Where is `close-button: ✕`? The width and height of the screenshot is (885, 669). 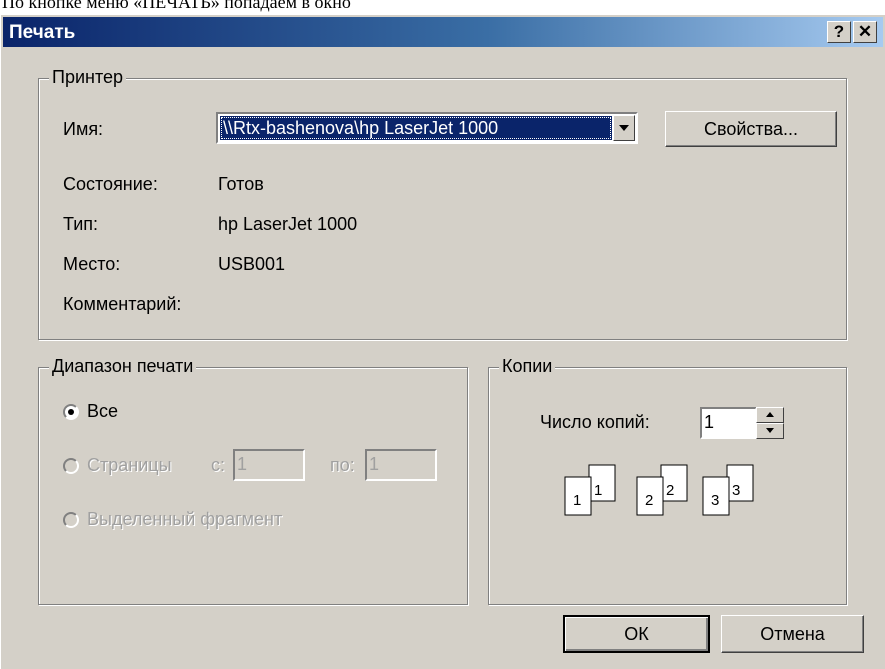 close-button: ✕ is located at coordinates (865, 32).